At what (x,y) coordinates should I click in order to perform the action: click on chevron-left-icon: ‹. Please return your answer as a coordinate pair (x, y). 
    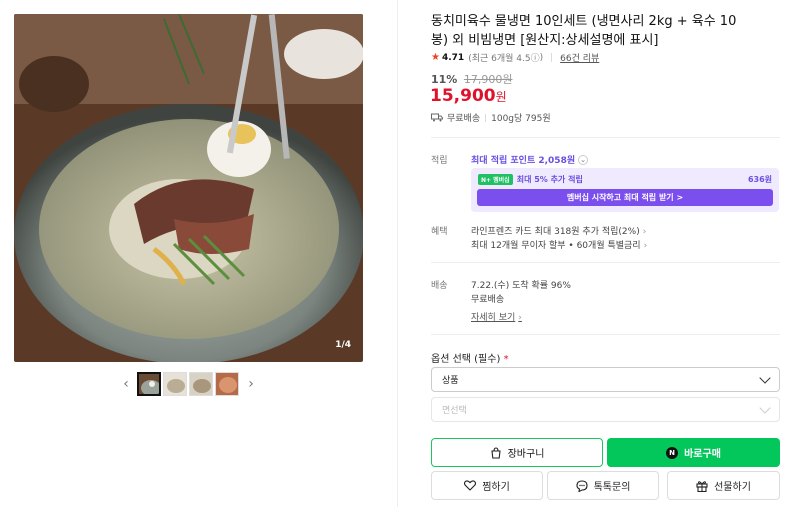
    Looking at the image, I should click on (126, 384).